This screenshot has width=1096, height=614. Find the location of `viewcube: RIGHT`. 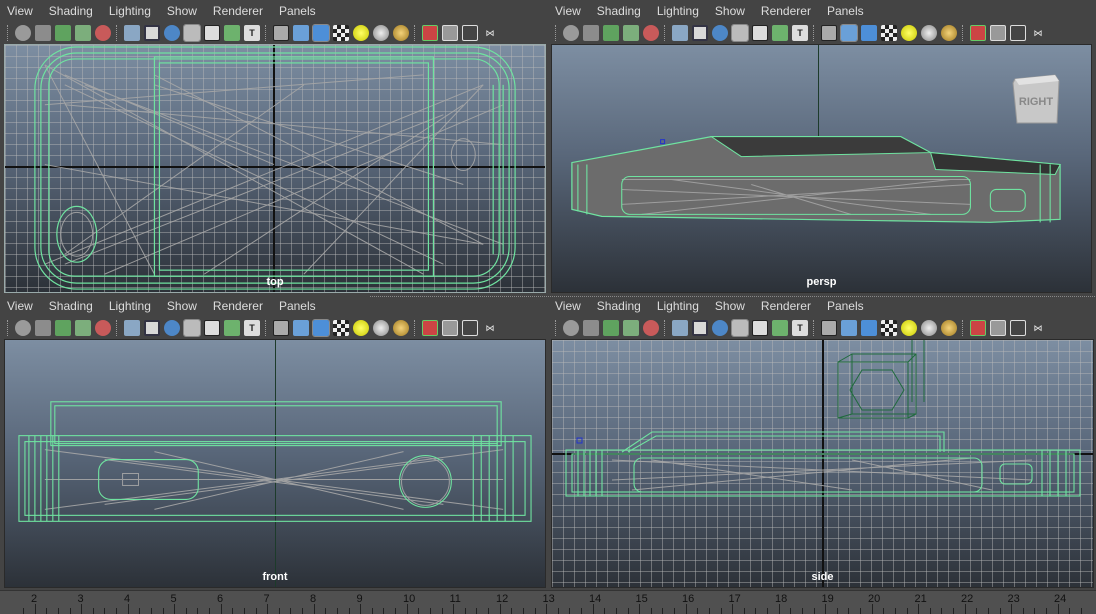

viewcube: RIGHT is located at coordinates (1036, 100).